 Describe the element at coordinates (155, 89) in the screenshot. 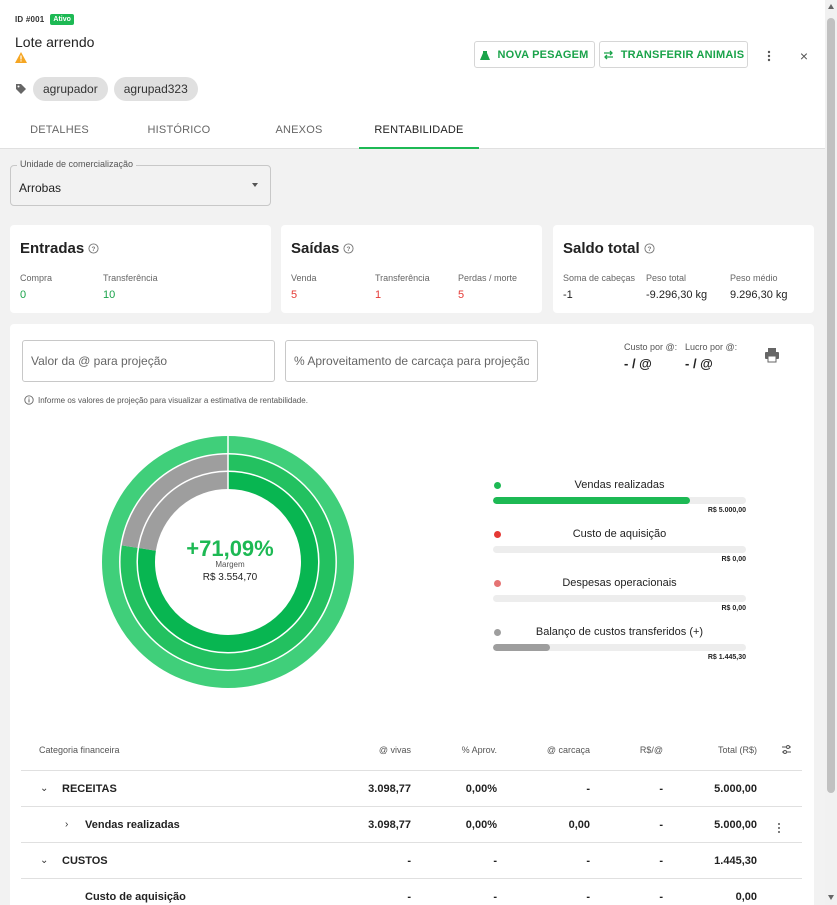

I see `tag-chip: agrupad323` at that location.